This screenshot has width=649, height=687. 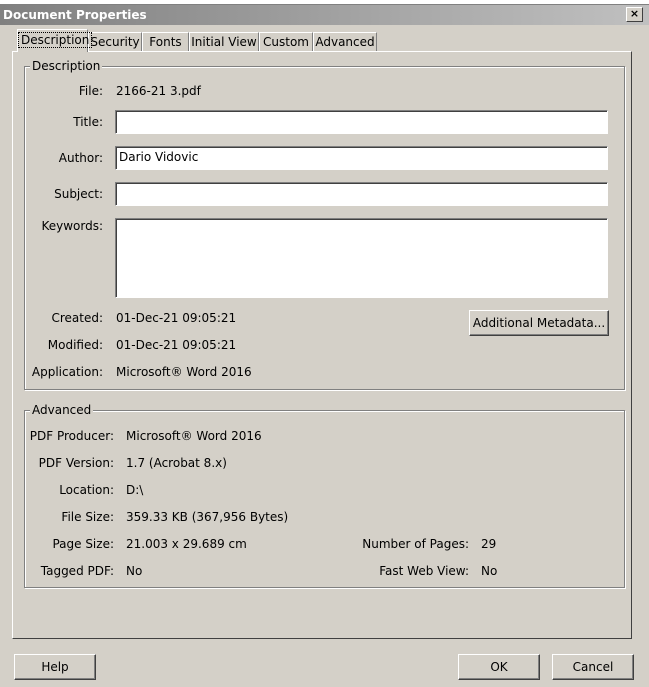 I want to click on title-field, so click(x=361, y=122).